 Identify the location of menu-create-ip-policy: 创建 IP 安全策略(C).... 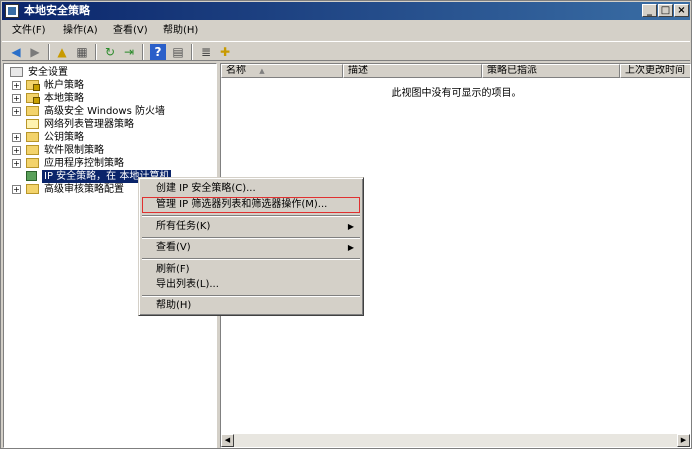
(251, 189).